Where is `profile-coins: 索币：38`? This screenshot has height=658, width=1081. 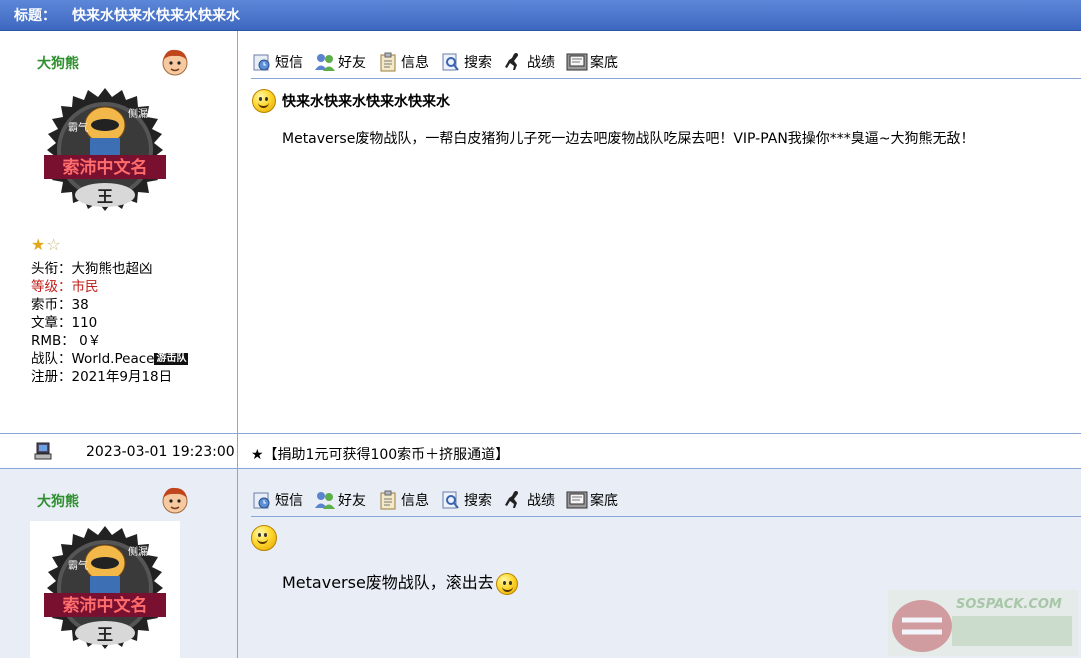 profile-coins: 索币：38 is located at coordinates (60, 305).